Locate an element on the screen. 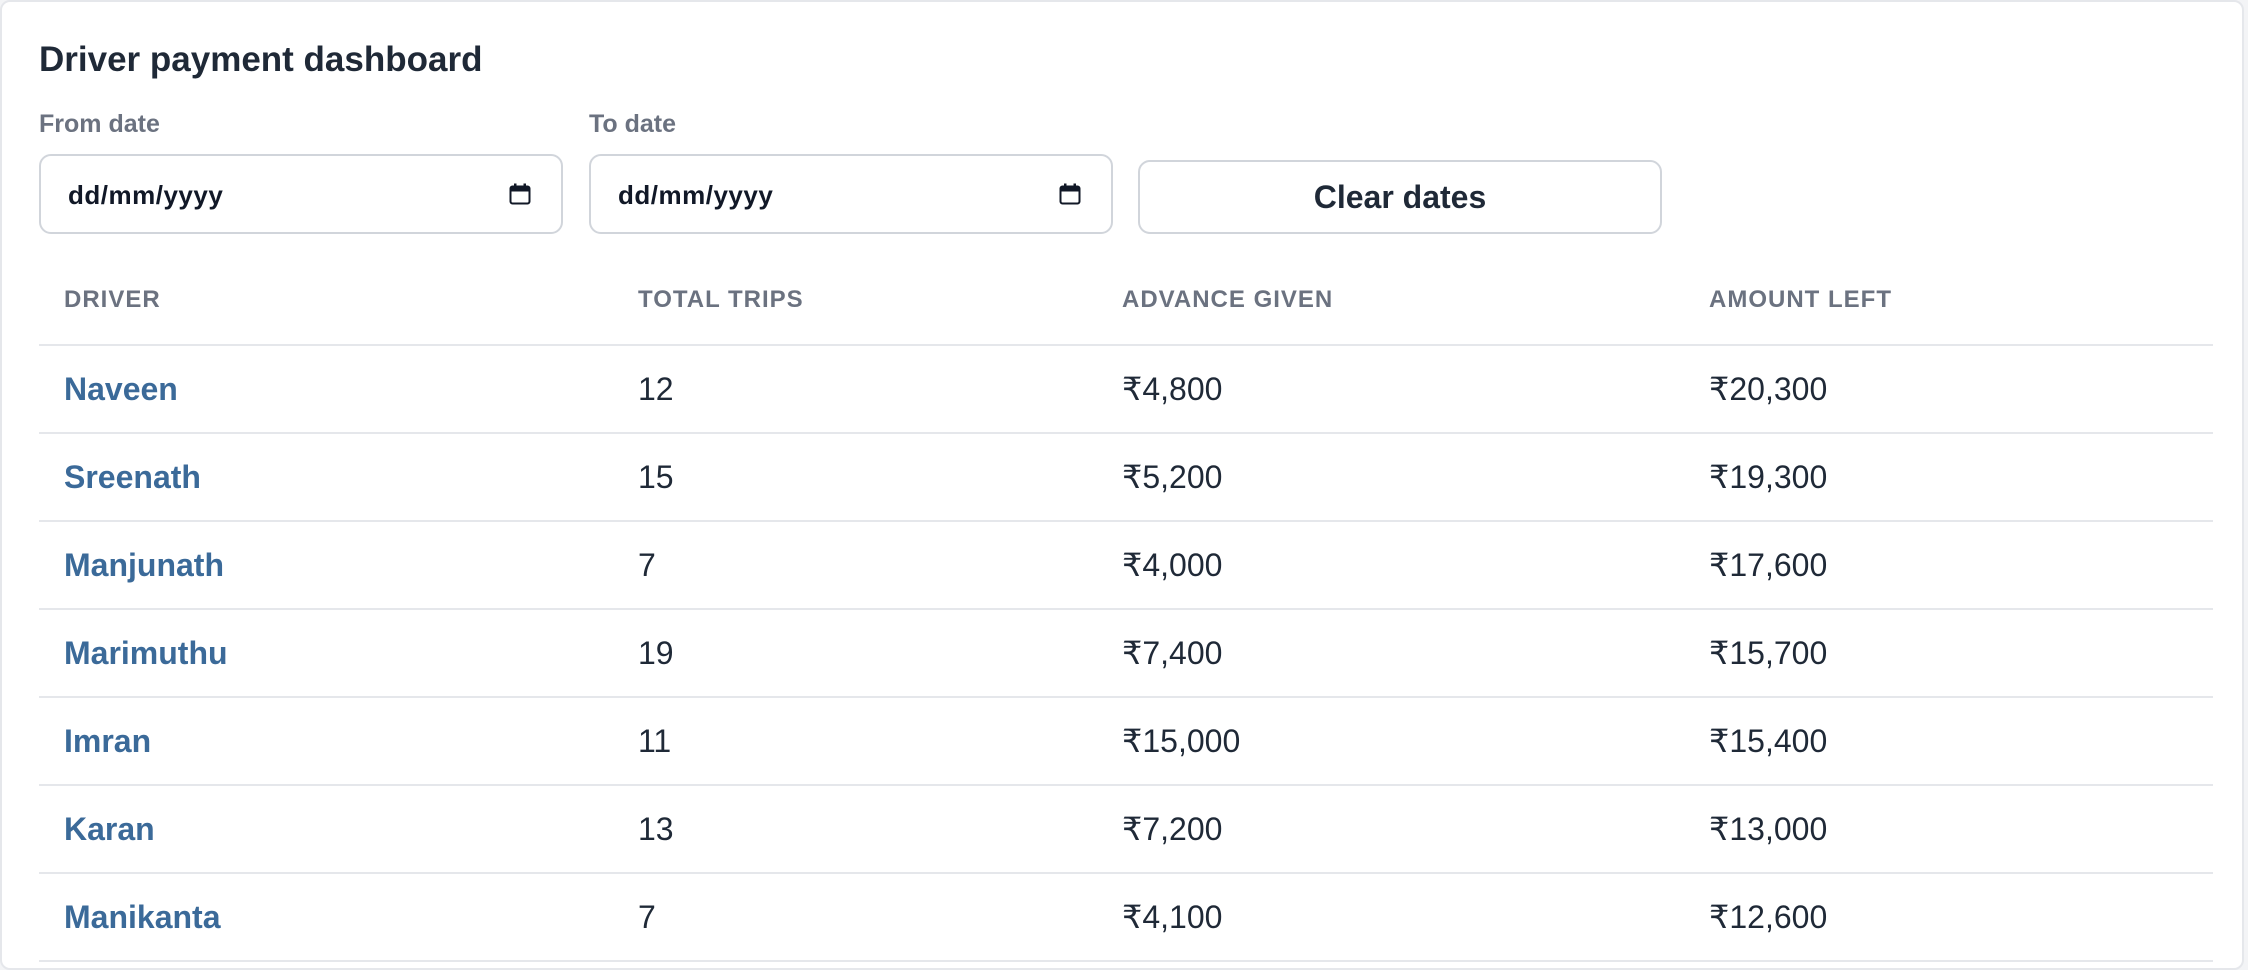 This screenshot has height=970, width=2248. amount-left-cell: ₹13,000 is located at coordinates (1948, 829).